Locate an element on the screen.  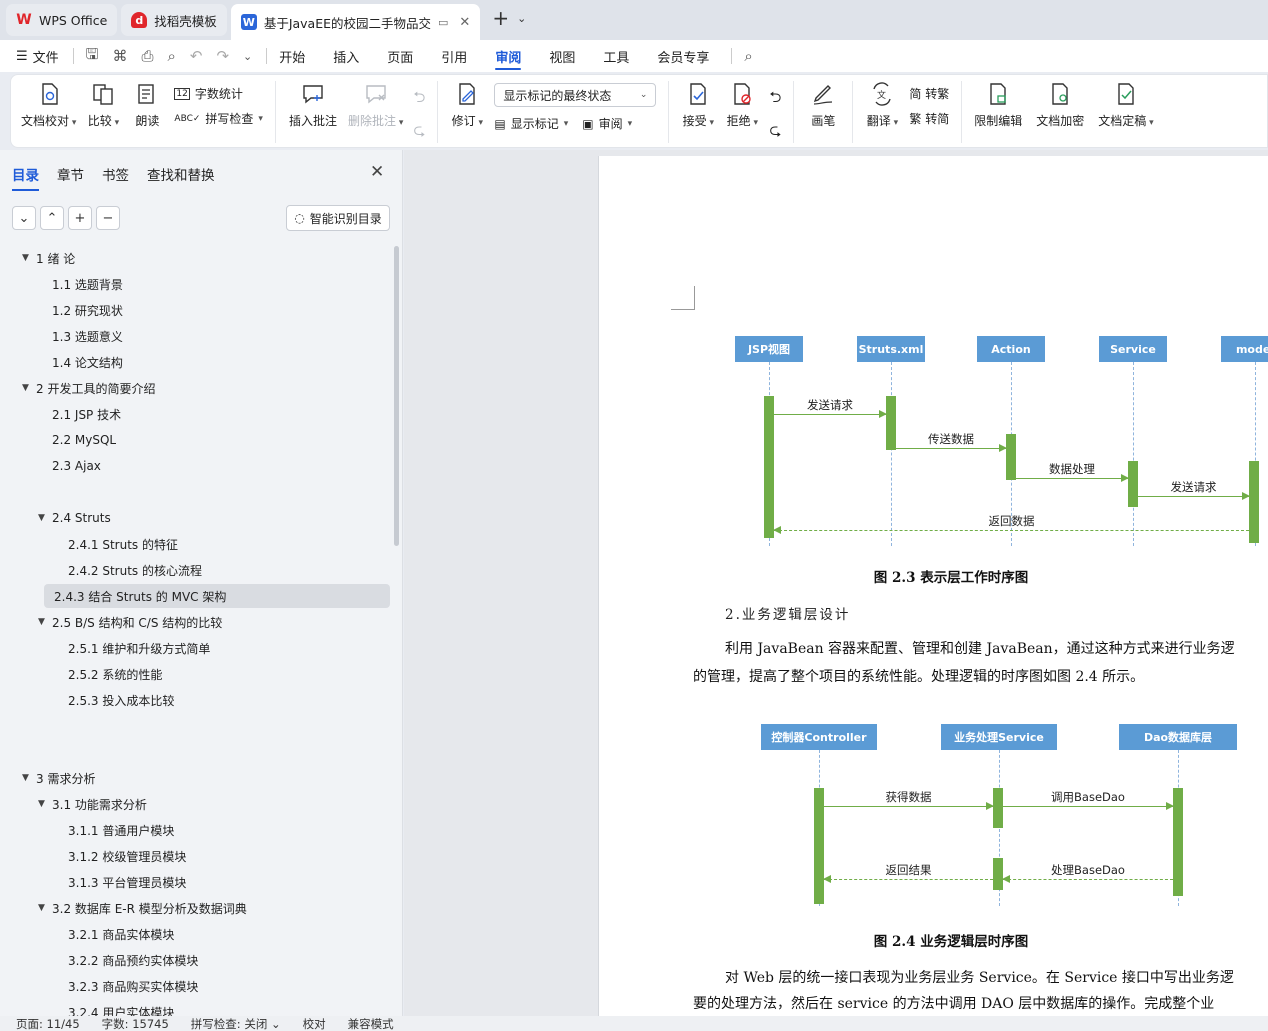
translate-button: 文 翻译 ▾ is located at coordinates (882, 105).